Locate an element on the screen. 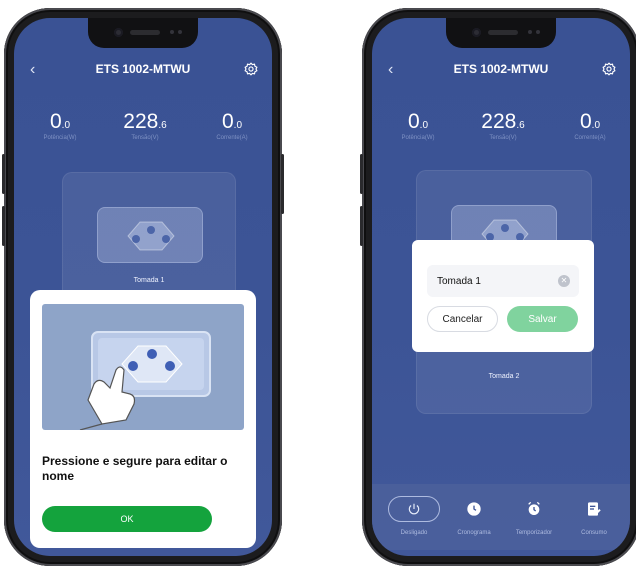 This screenshot has width=636, height=567. name-input is located at coordinates (492, 281).